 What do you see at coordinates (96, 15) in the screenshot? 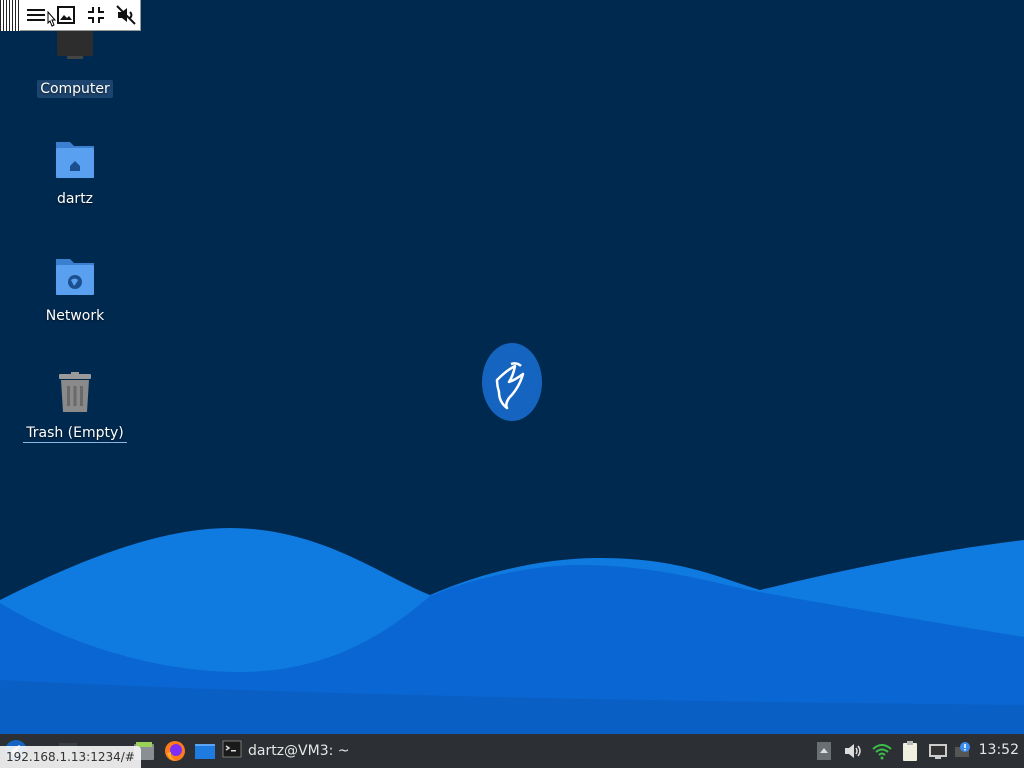
I see `fullscreen-exit-icon` at bounding box center [96, 15].